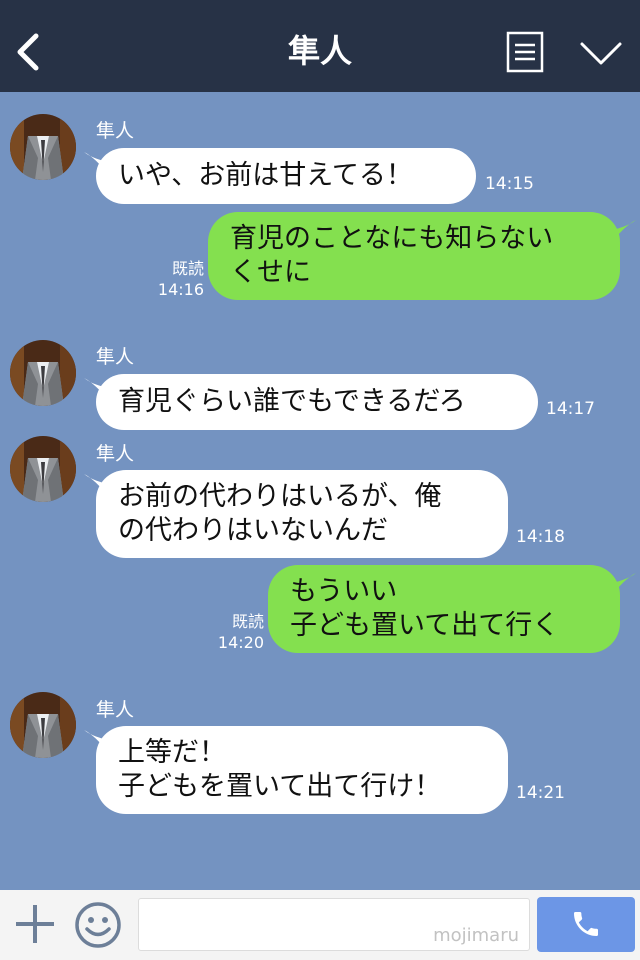 This screenshot has height=960, width=640. I want to click on message-time: 14:15, so click(509, 184).